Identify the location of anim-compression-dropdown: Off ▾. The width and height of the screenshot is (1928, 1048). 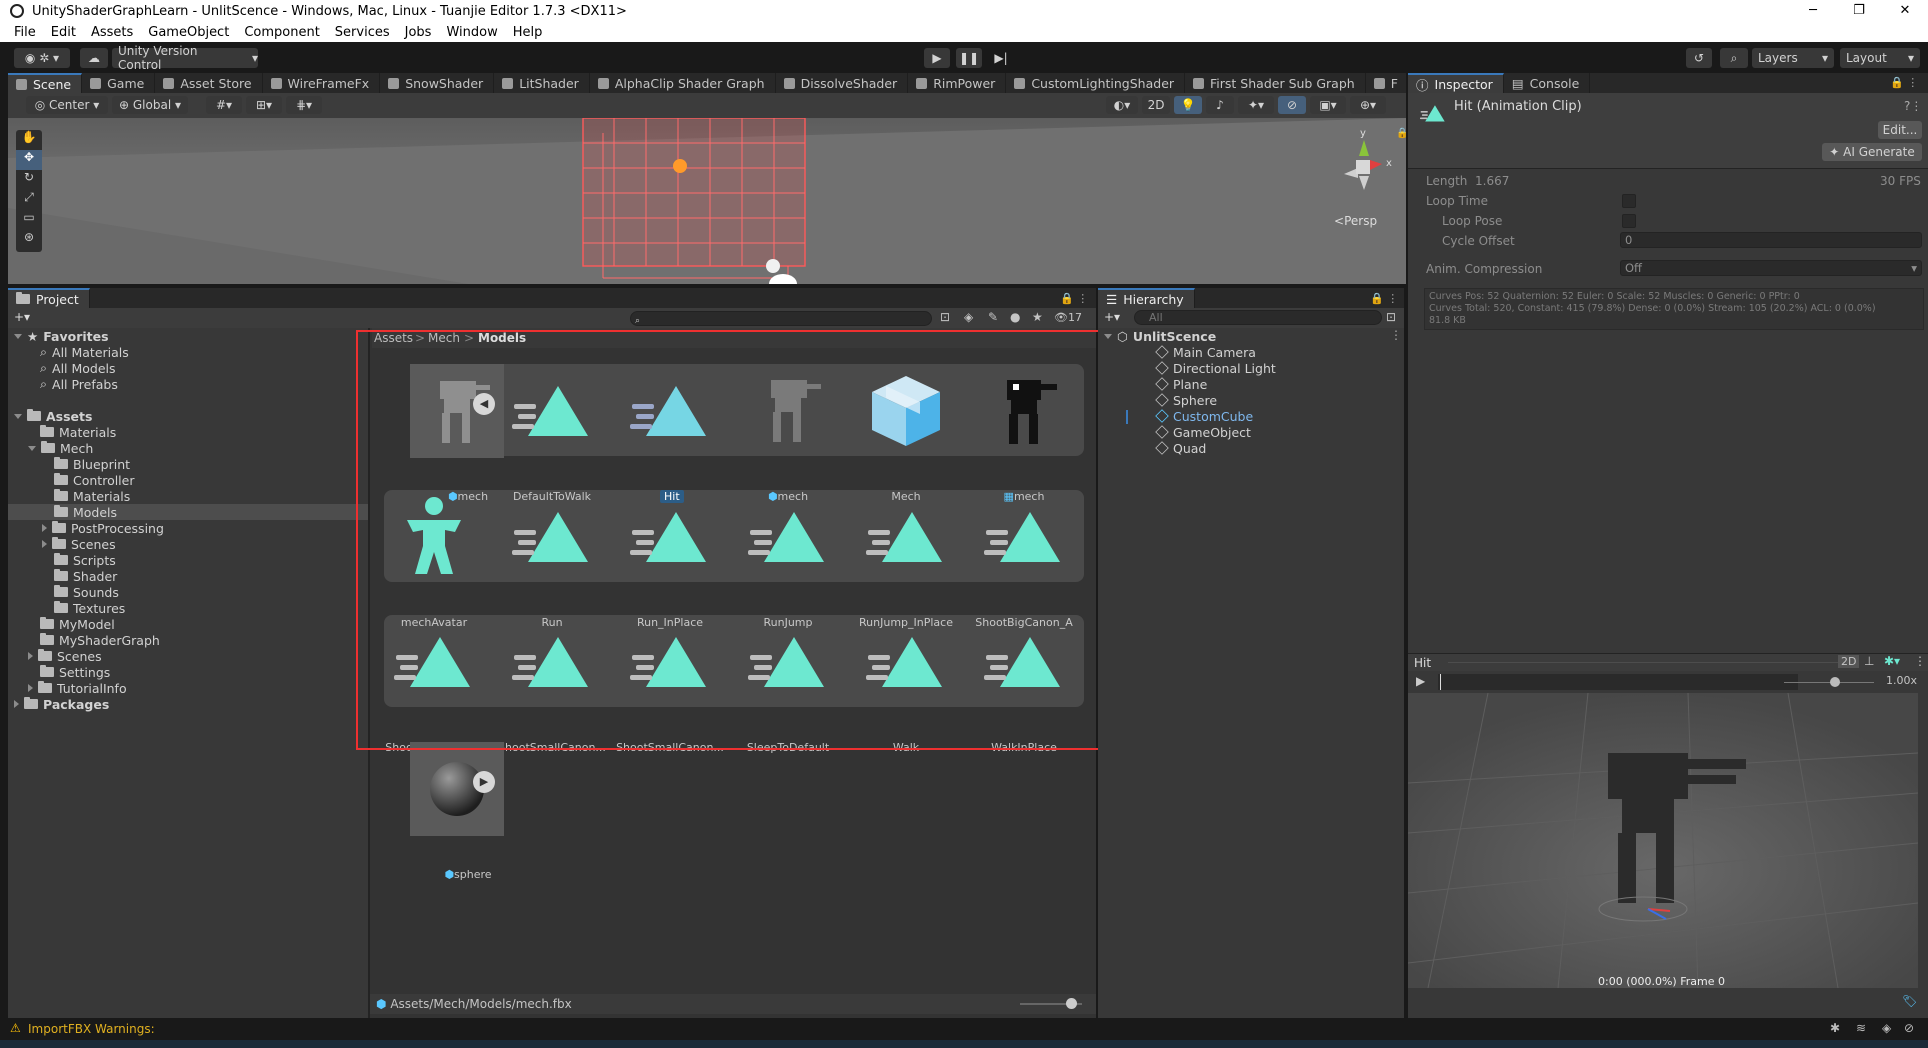
(1771, 268).